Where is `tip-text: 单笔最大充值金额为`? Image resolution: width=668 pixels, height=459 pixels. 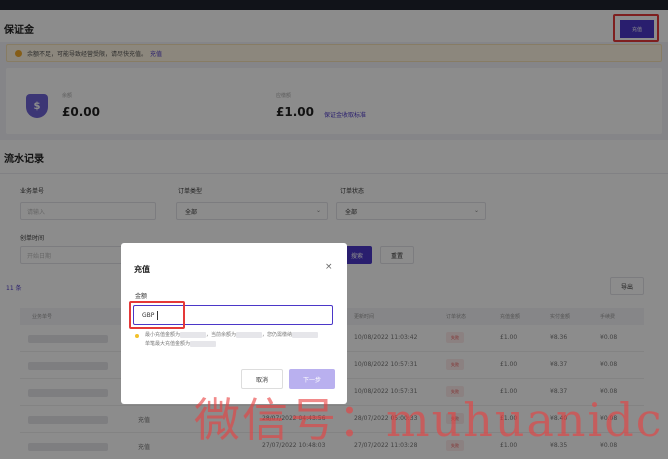
tip-text: 单笔最大充值金额为 is located at coordinates (168, 344).